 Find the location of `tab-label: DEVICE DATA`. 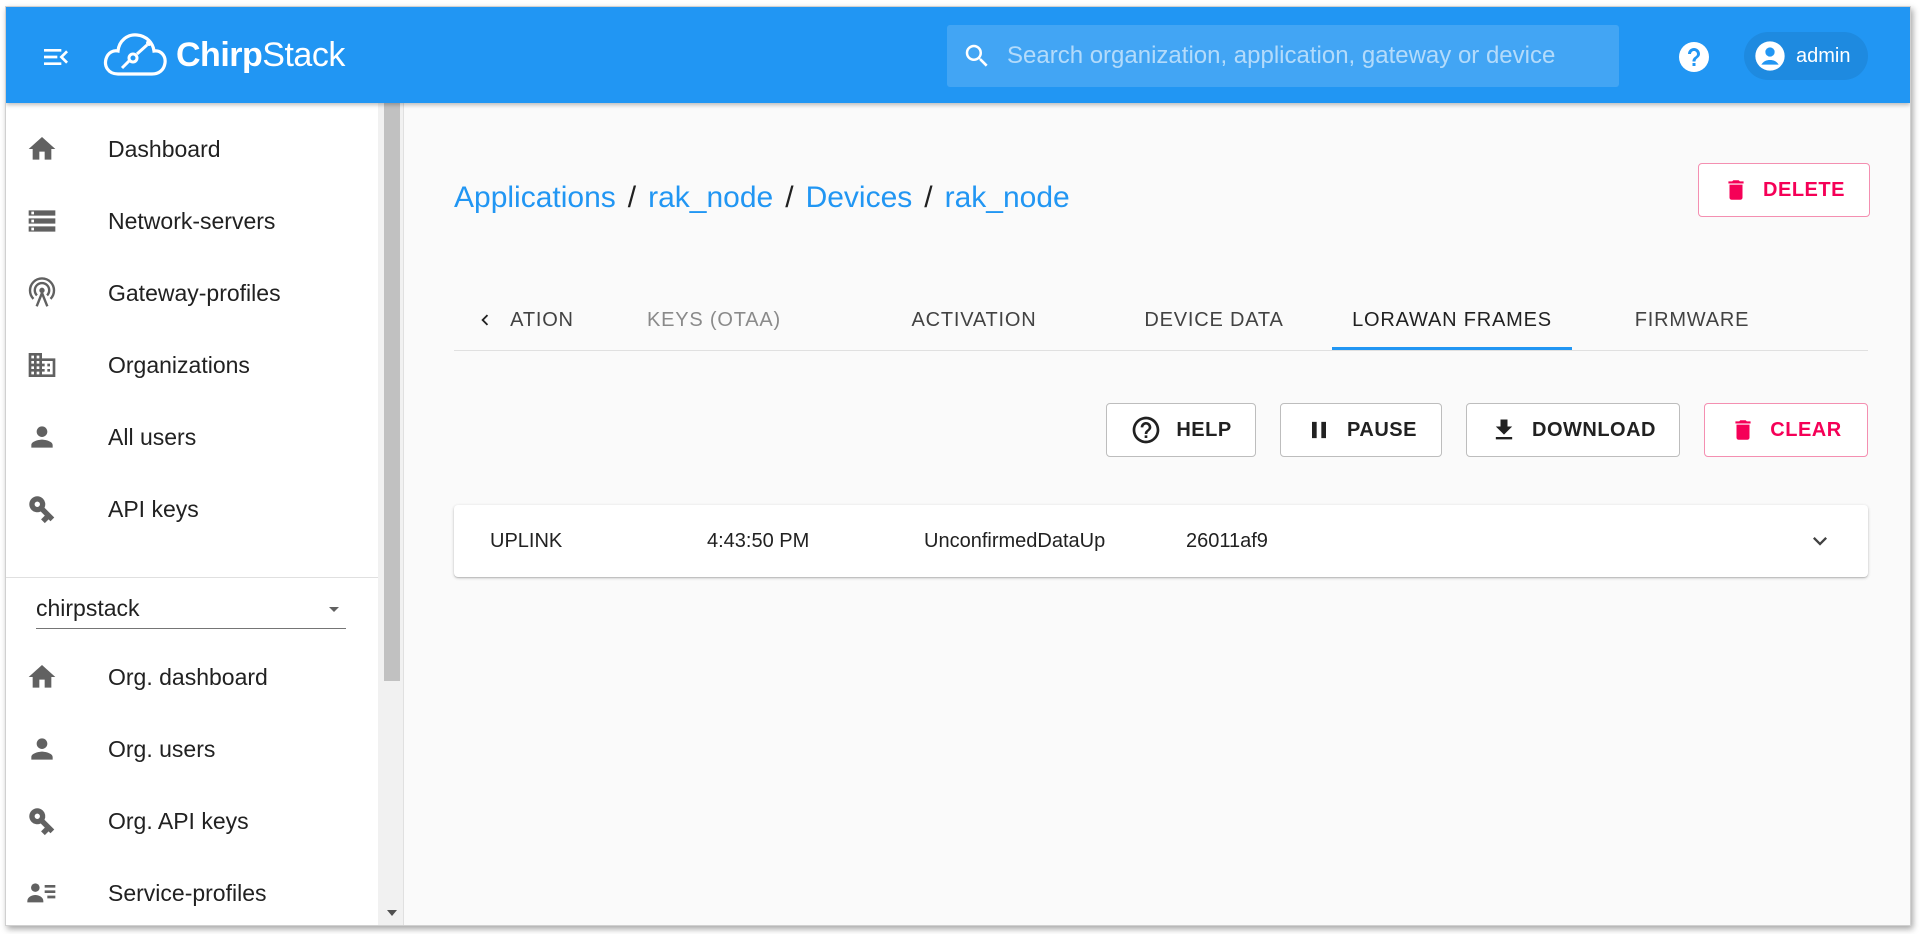

tab-label: DEVICE DATA is located at coordinates (1214, 319).